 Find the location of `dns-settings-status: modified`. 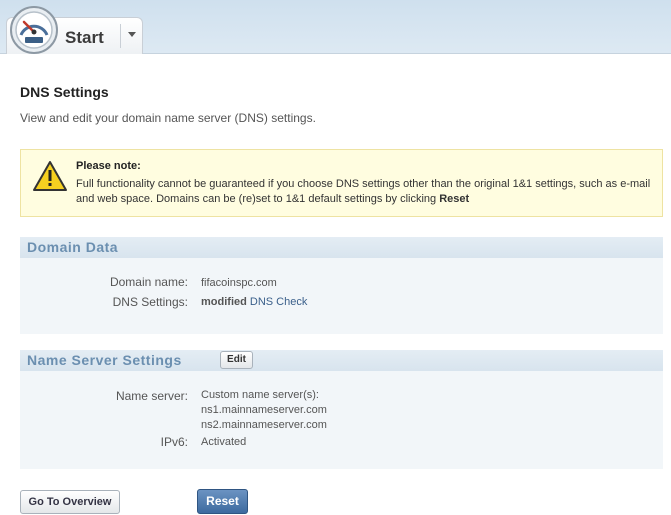

dns-settings-status: modified is located at coordinates (224, 302).